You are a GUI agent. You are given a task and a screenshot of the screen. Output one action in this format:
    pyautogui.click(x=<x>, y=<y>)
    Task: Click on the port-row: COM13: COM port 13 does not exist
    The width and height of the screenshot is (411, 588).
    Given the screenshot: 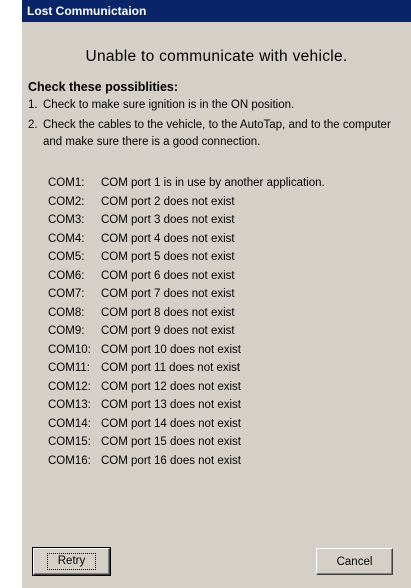 What is the action you would take?
    pyautogui.click(x=186, y=405)
    